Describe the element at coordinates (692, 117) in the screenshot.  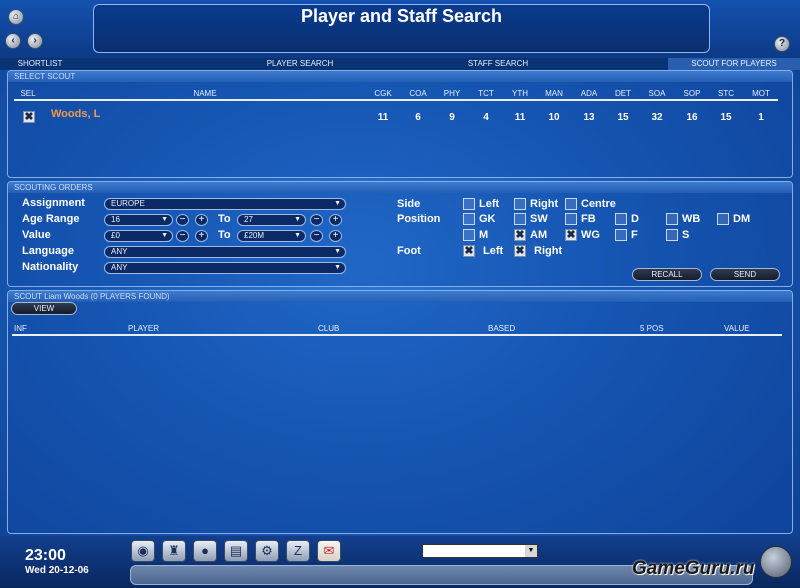
I see `attr-value: 16` at that location.